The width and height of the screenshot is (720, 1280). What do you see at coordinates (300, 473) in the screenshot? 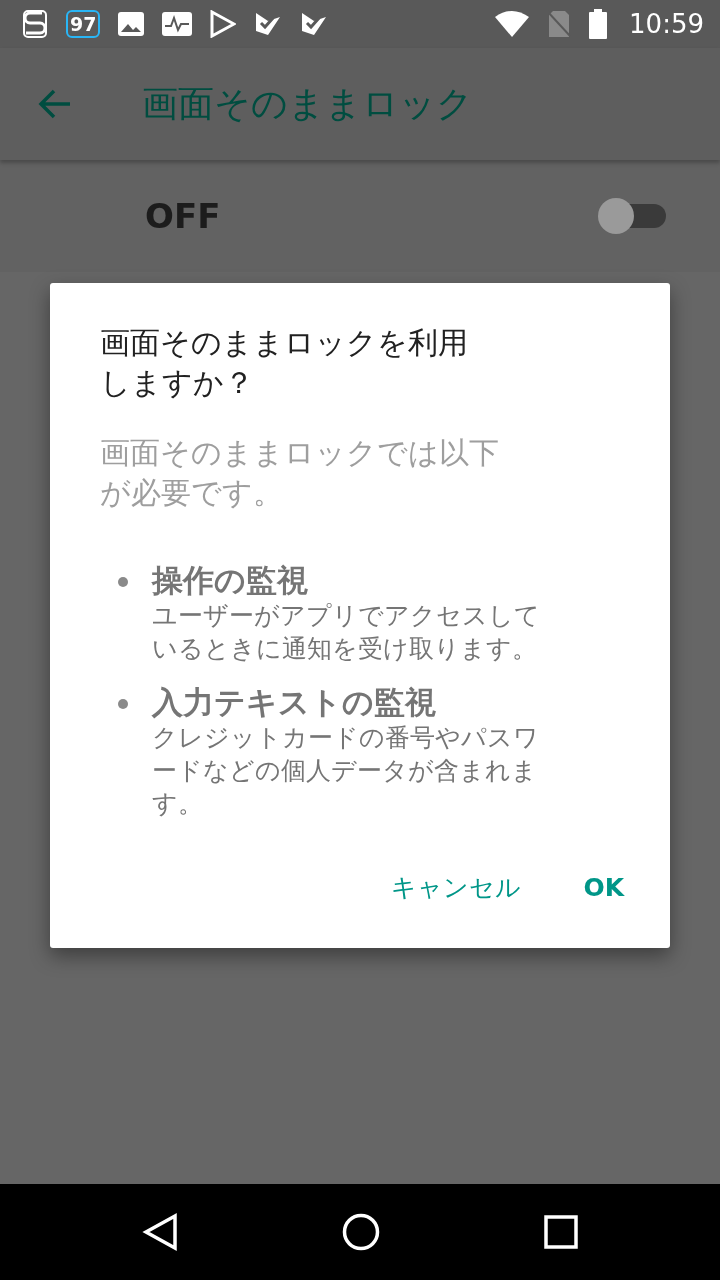
I see `dialog-message: 画面そのままロックでは以下が必要です。` at bounding box center [300, 473].